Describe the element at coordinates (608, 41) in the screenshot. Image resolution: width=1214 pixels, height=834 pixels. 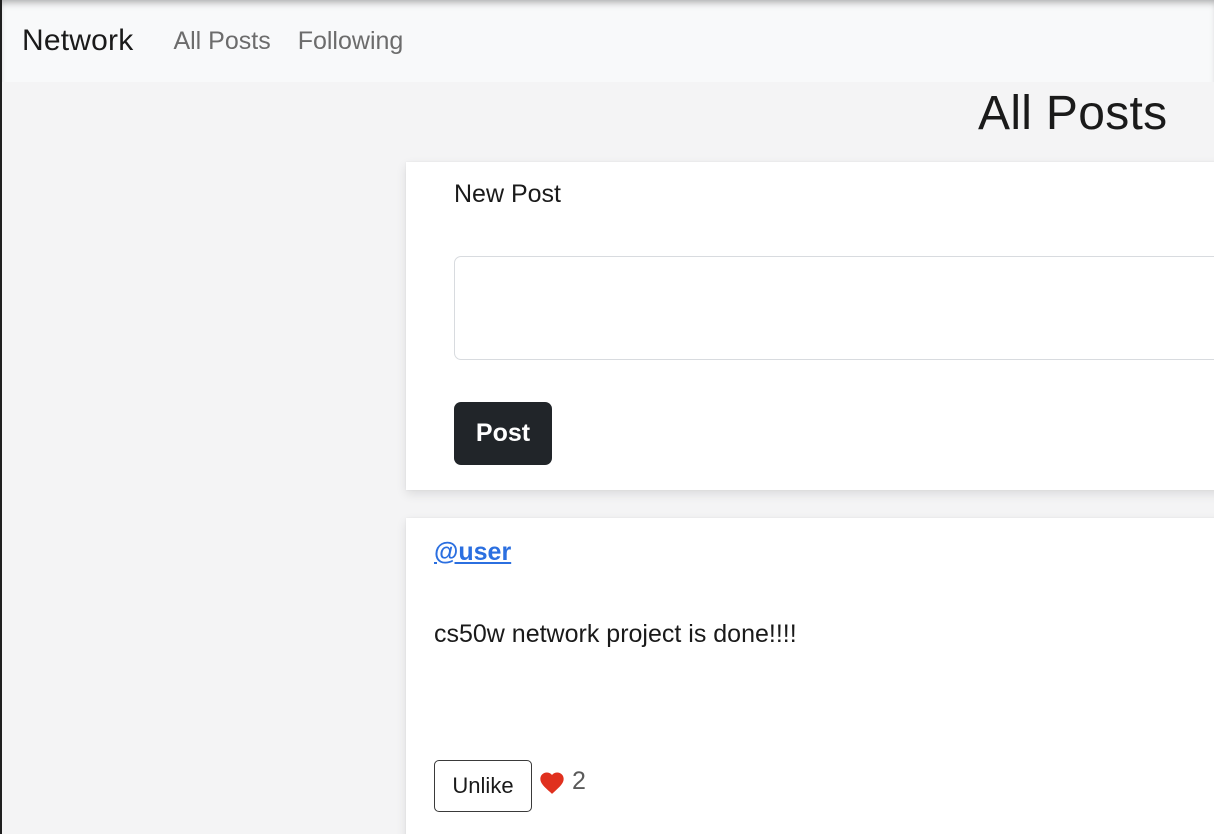
I see `navbar: Network All Posts Following` at that location.